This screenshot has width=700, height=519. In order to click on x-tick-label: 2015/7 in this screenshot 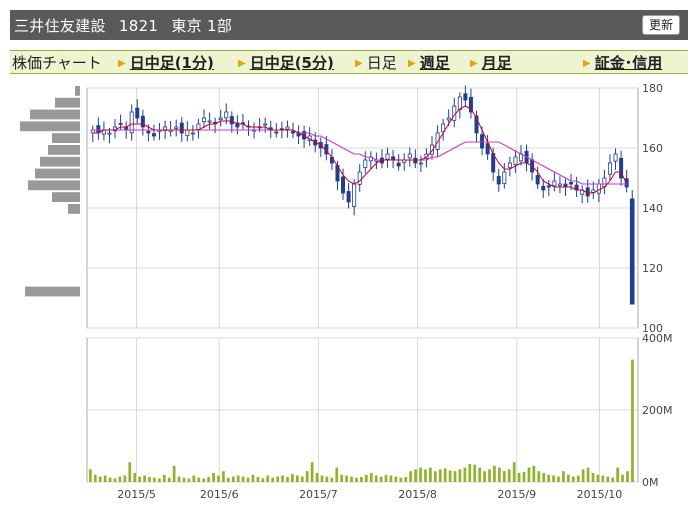, I will do `click(318, 494)`.